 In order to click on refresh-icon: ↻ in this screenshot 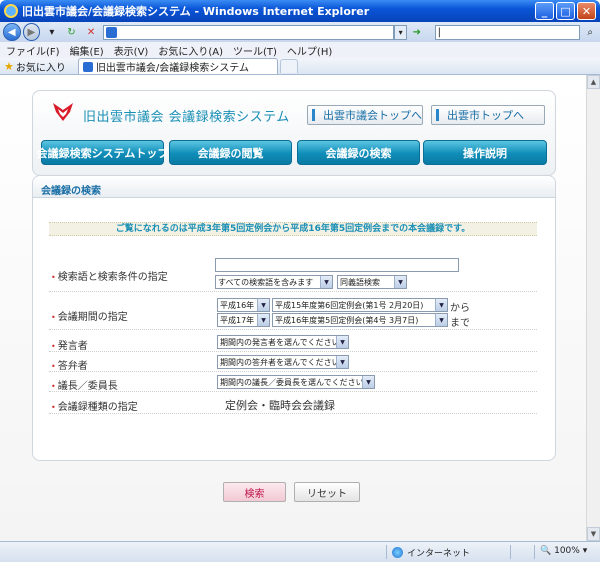, I will do `click(72, 32)`.